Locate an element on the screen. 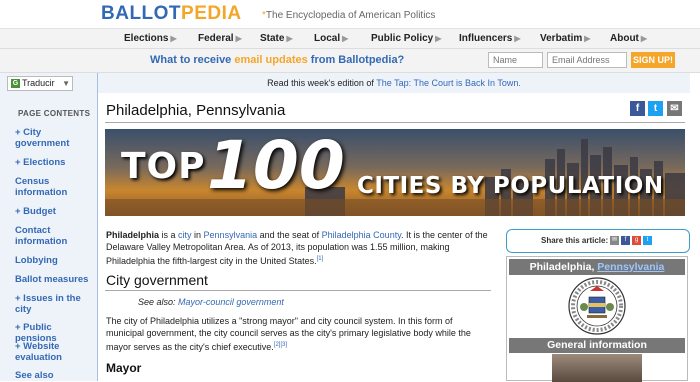 This screenshot has height=382, width=700. nav-item-elections: Elections ▶ is located at coordinates (150, 38).